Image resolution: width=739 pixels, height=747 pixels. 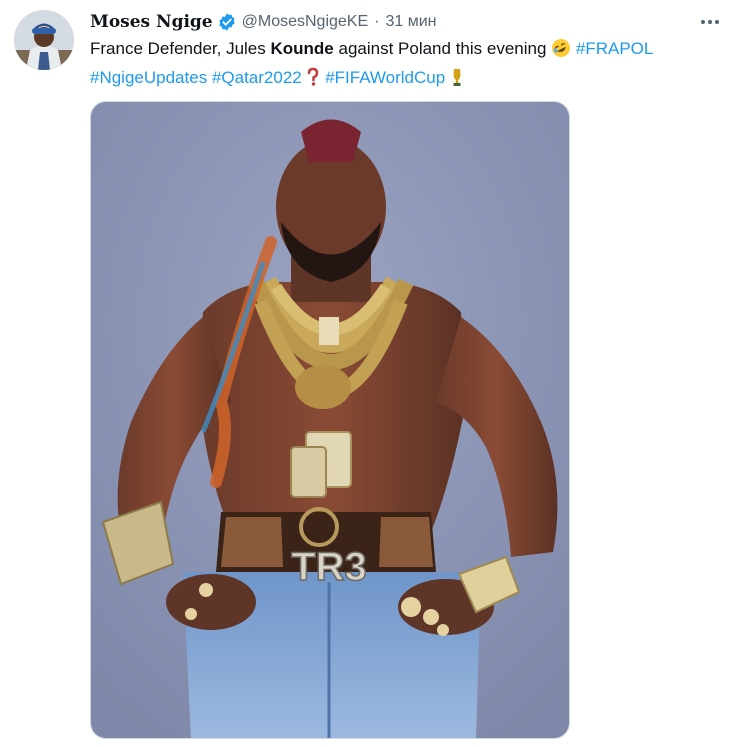 I want to click on avatar, so click(x=44, y=40).